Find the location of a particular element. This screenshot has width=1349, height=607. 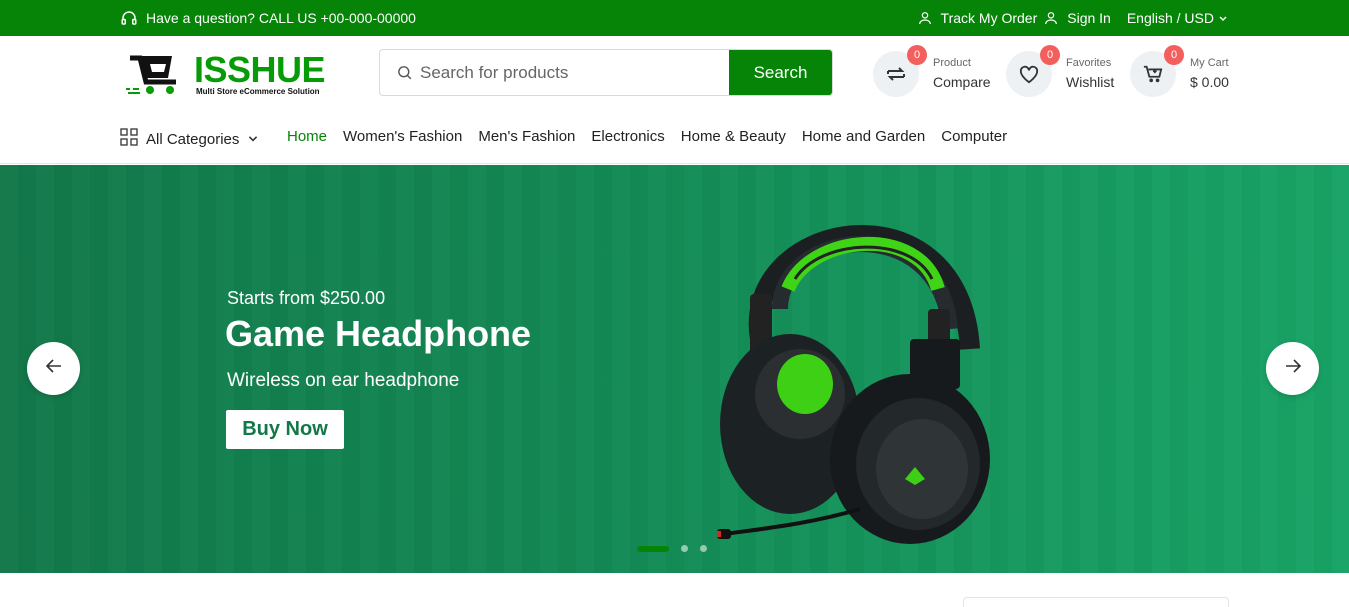

cart-small-label: My Cart is located at coordinates (1209, 63).